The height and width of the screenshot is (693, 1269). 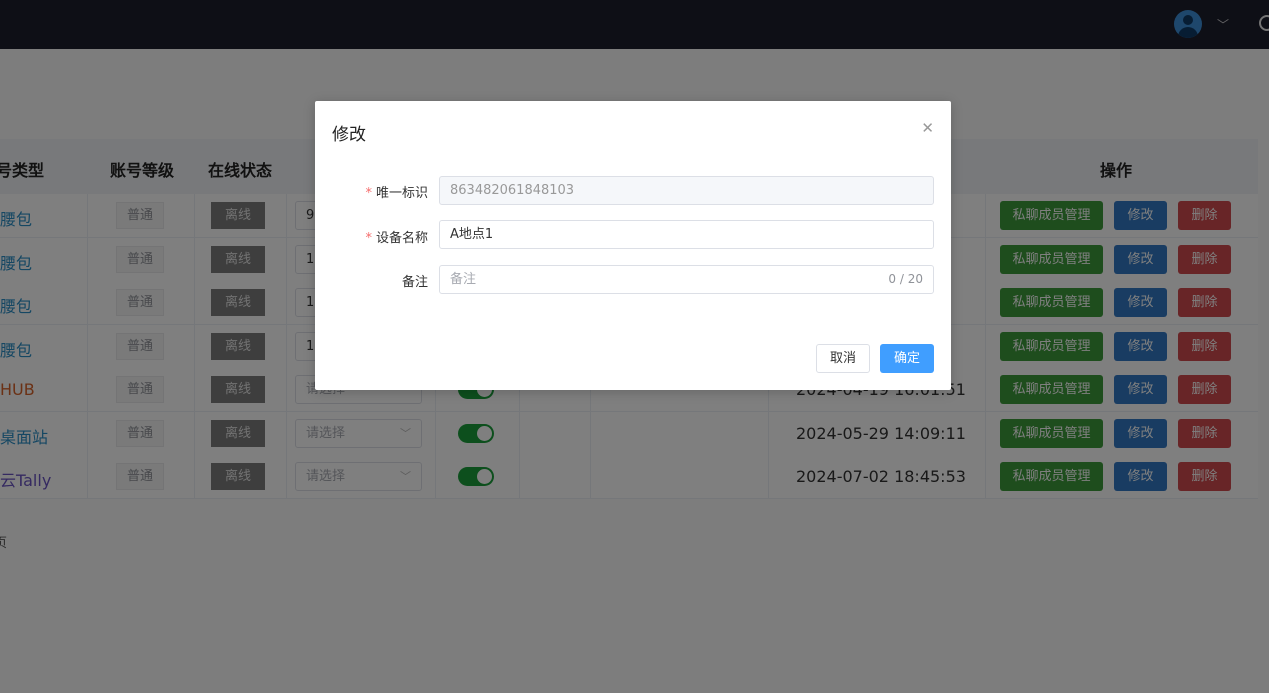 I want to click on close-icon: ✕, so click(x=927, y=128).